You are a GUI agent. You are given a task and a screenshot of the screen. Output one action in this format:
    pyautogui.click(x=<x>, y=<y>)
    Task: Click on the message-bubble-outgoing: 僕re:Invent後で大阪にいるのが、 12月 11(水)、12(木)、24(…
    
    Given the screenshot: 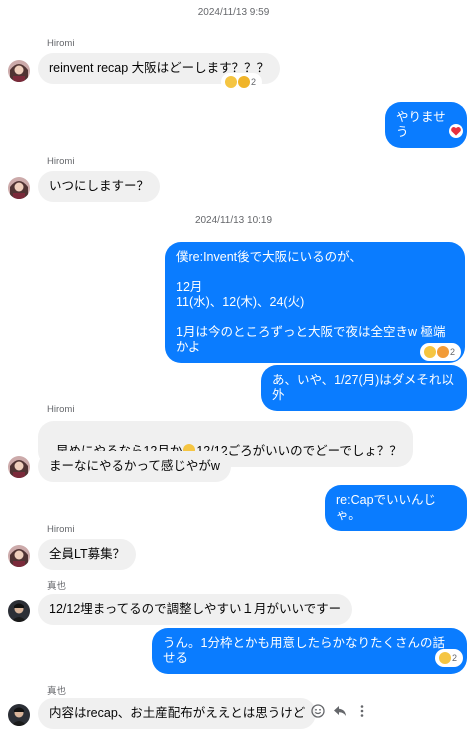 What is the action you would take?
    pyautogui.click(x=315, y=302)
    